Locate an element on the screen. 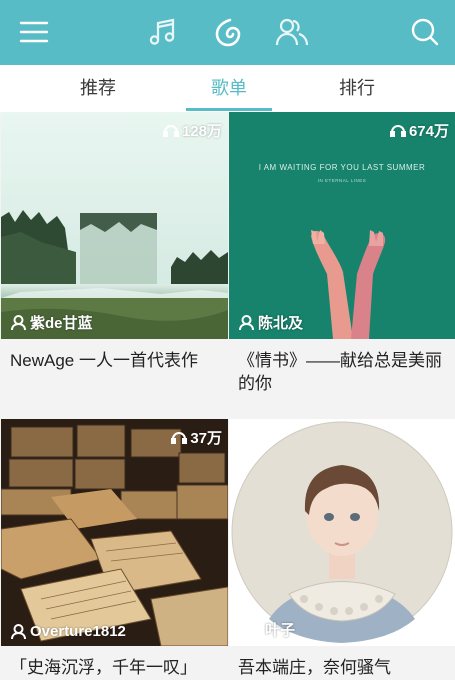  playlist-author: Overture1812 is located at coordinates (68, 631).